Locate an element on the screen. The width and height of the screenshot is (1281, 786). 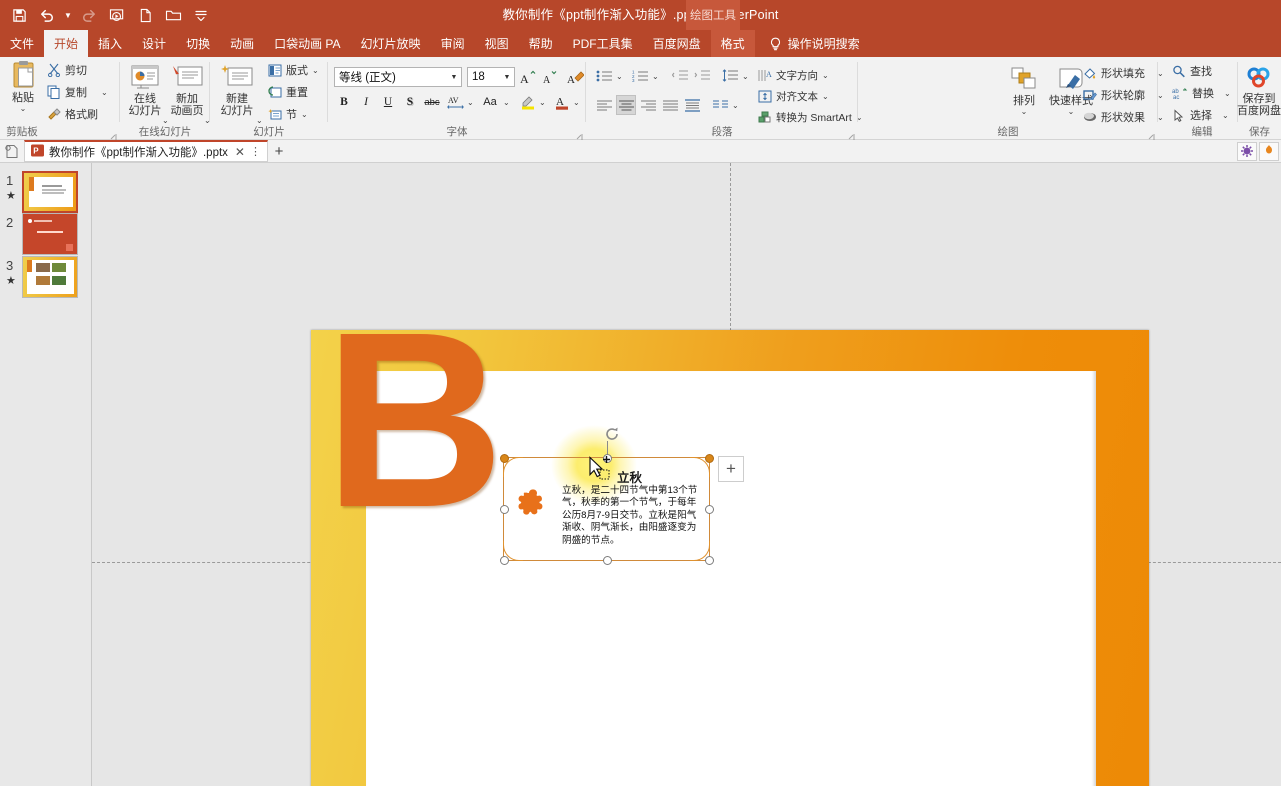
arrange-button: 排列 ⌄ is located at coordinates (1024, 89).